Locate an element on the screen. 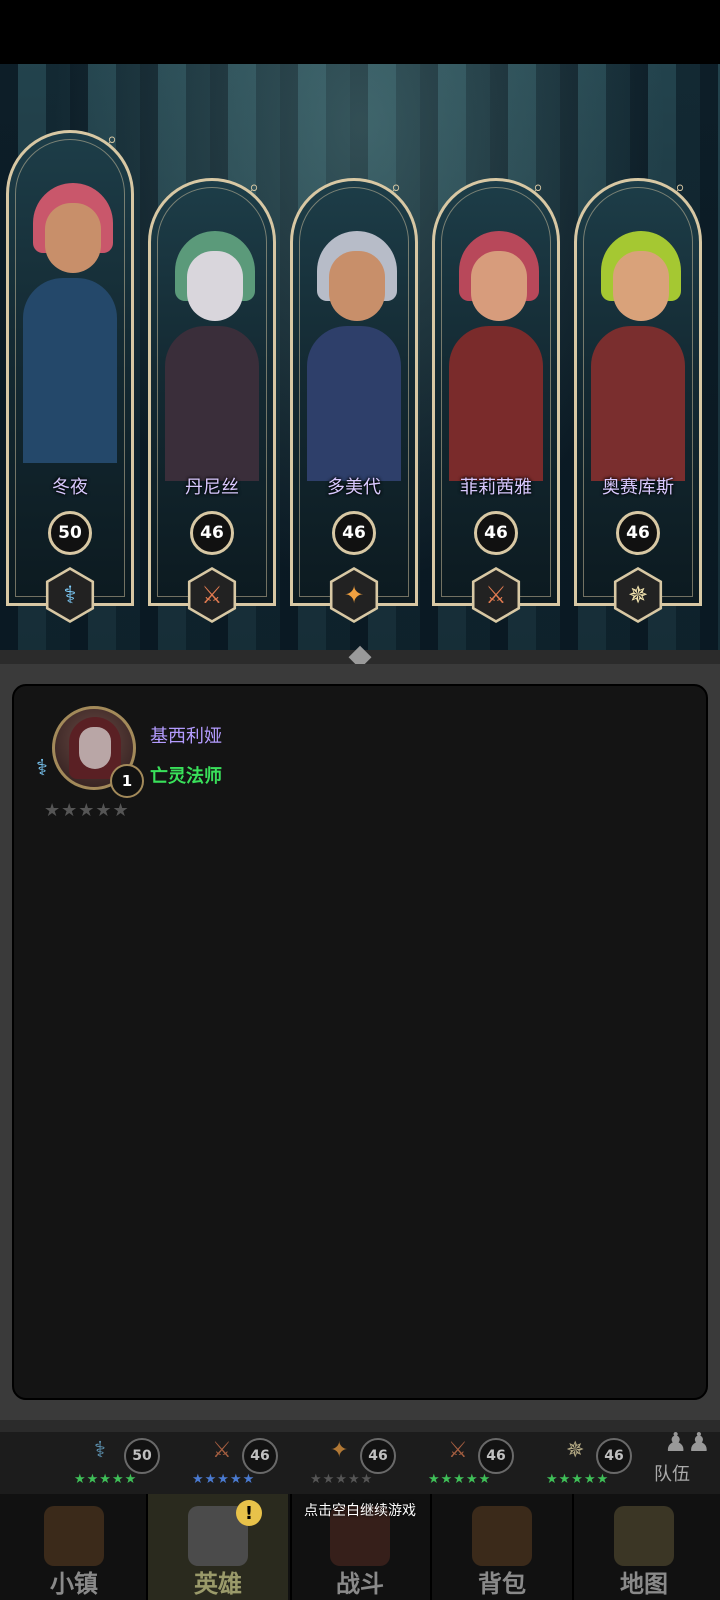 Image resolution: width=720 pixels, height=1600 pixels. nav-label: 地图 is located at coordinates (644, 1584).